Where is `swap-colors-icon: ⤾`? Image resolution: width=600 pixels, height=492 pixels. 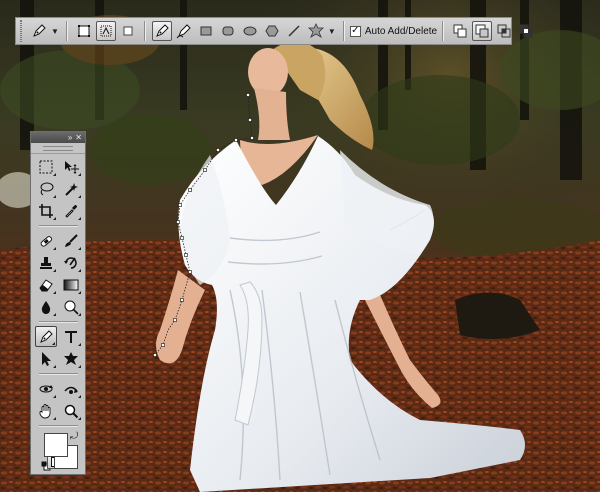 swap-colors-icon: ⤾ is located at coordinates (74, 436).